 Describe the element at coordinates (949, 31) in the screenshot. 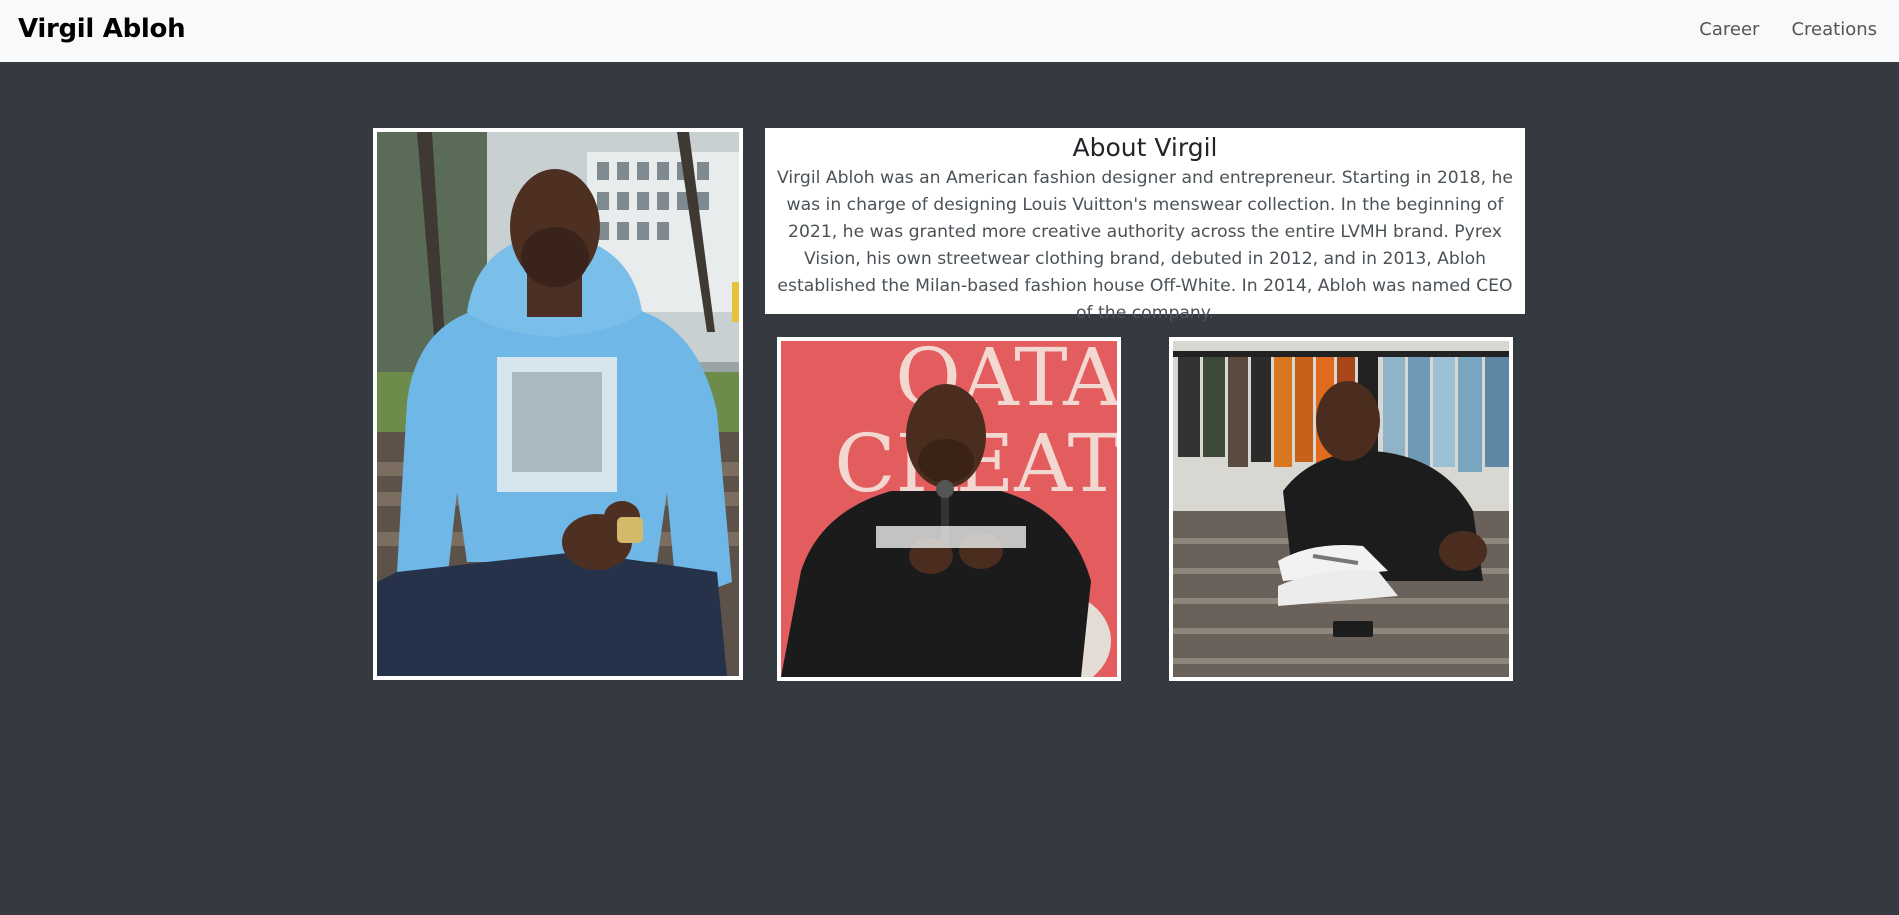

I see `navbar: Virgil Abloh Career Creations` at that location.